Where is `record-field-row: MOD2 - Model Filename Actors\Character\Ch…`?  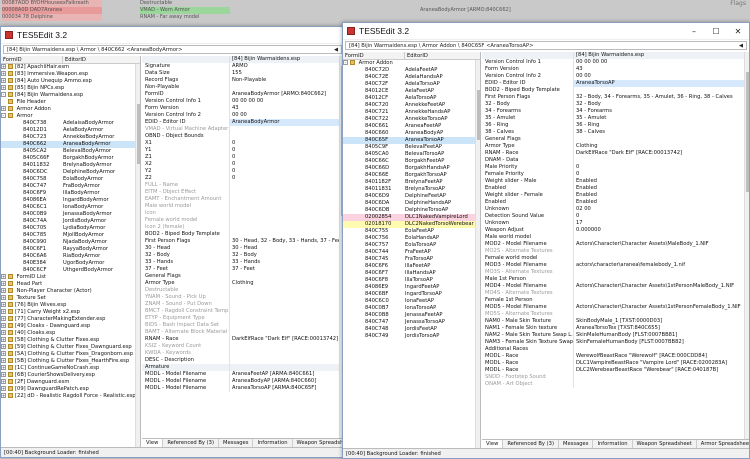 record-field-row: MOD2 - Model Filename Actors\Character\Ch… is located at coordinates (615, 244).